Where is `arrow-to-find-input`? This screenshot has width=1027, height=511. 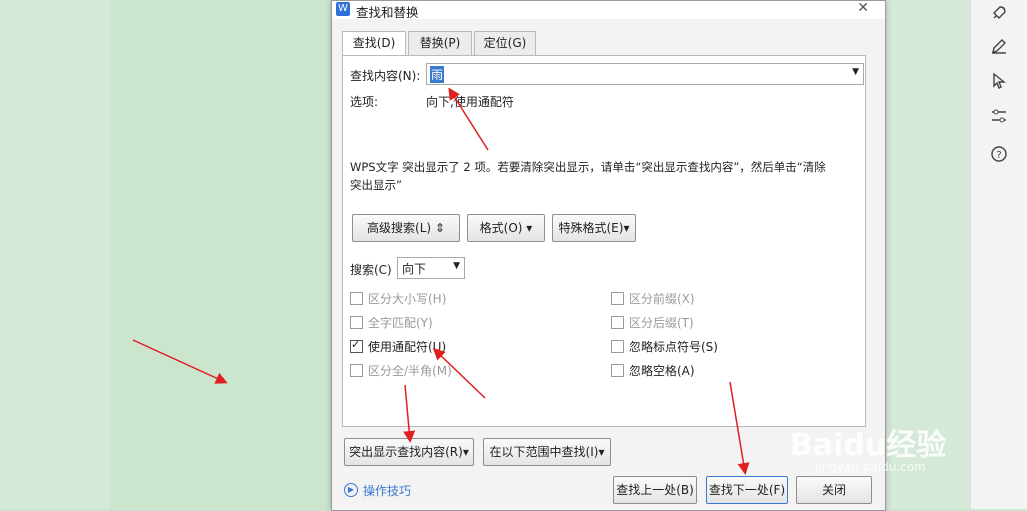
arrow-to-find-input is located at coordinates (468, 119).